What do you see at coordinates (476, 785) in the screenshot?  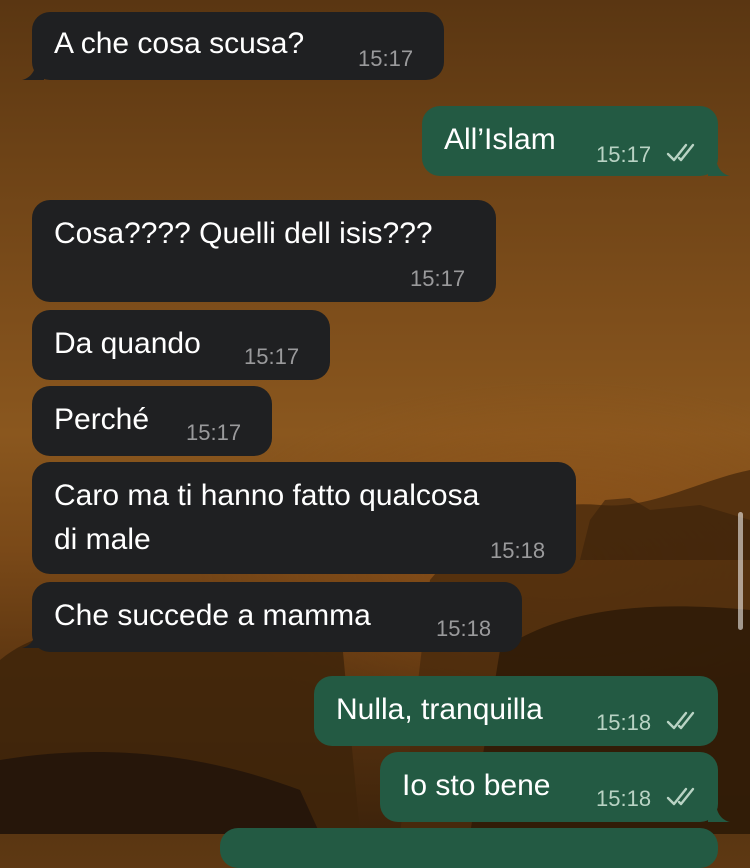 I see `message-text: Io sto bene` at bounding box center [476, 785].